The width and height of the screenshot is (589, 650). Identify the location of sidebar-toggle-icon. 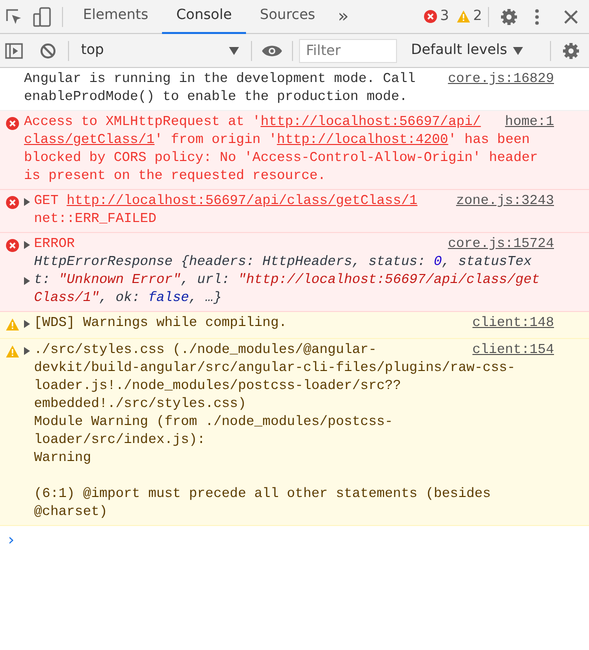
(14, 50).